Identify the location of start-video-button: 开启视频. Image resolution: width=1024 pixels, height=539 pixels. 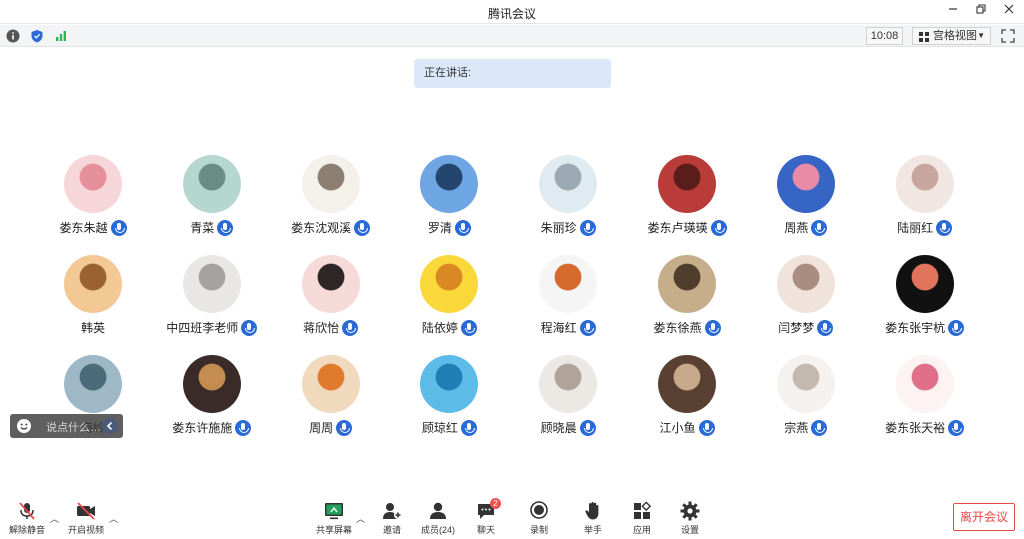
(86, 519).